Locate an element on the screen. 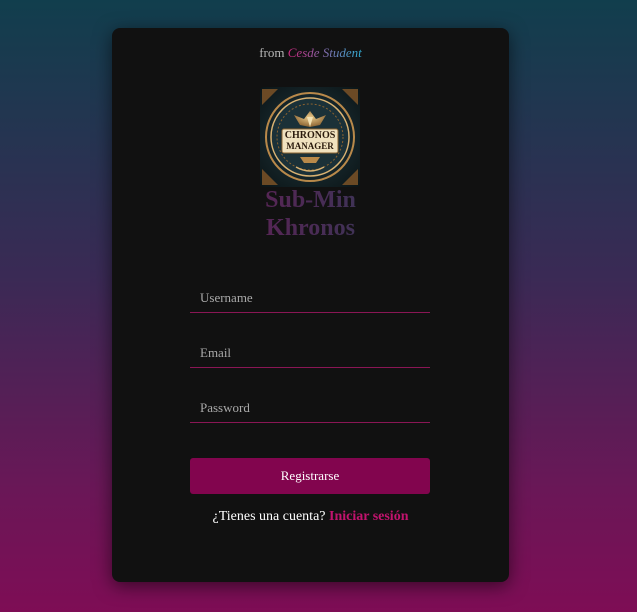 This screenshot has height=612, width=637. login-prompt: ¿Tienes una cuenta? Iniciar sesión is located at coordinates (310, 517).